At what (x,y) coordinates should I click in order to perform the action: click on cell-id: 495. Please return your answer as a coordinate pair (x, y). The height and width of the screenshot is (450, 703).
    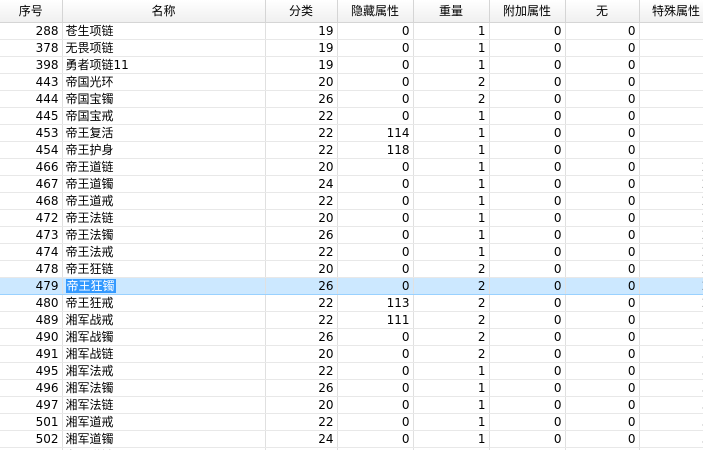
    Looking at the image, I should click on (31, 371).